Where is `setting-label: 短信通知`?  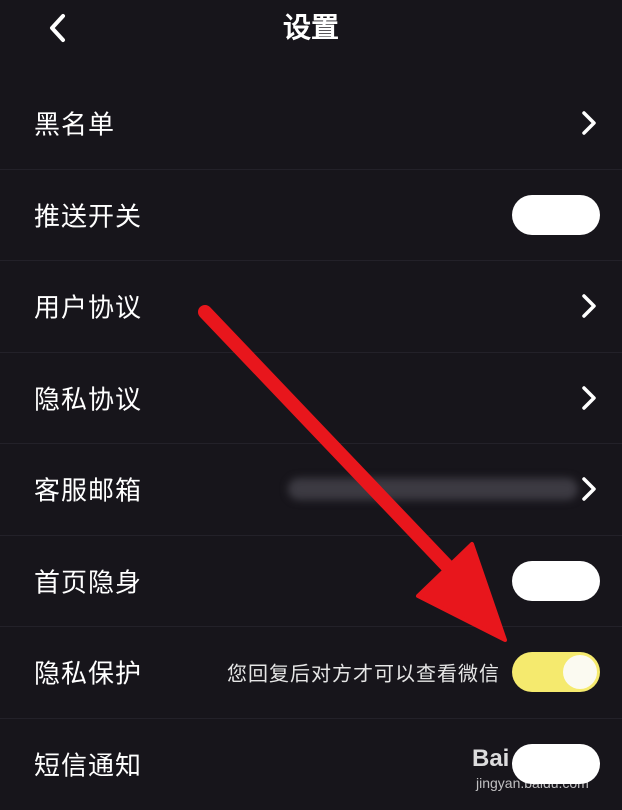 setting-label: 短信通知 is located at coordinates (88, 764).